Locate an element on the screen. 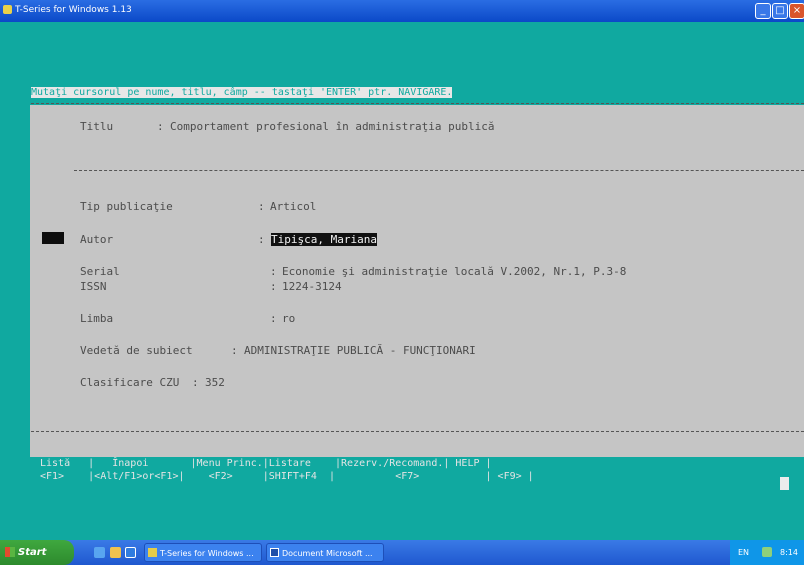 Image resolution: width=804 pixels, height=565 pixels. text-cursor is located at coordinates (784, 483).